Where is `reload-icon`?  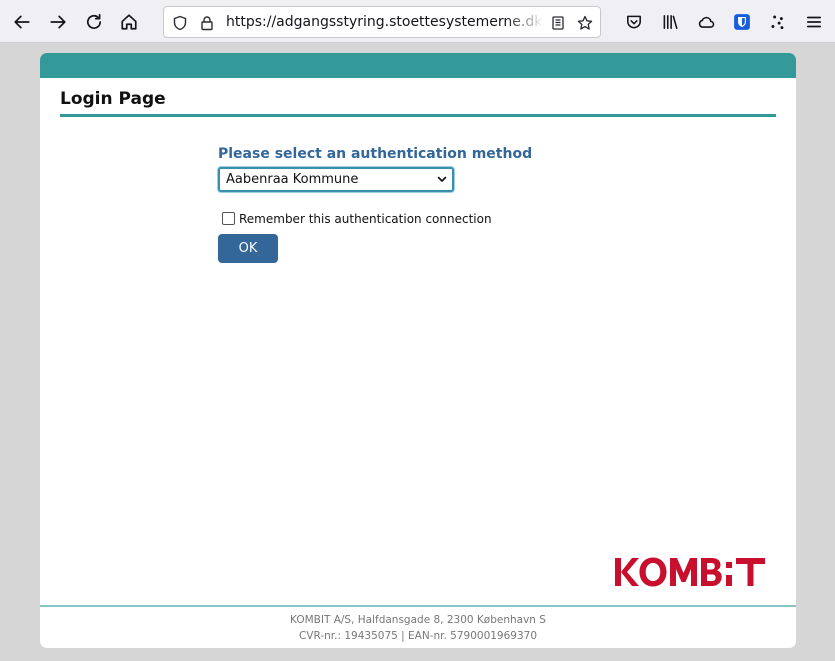 reload-icon is located at coordinates (94, 22).